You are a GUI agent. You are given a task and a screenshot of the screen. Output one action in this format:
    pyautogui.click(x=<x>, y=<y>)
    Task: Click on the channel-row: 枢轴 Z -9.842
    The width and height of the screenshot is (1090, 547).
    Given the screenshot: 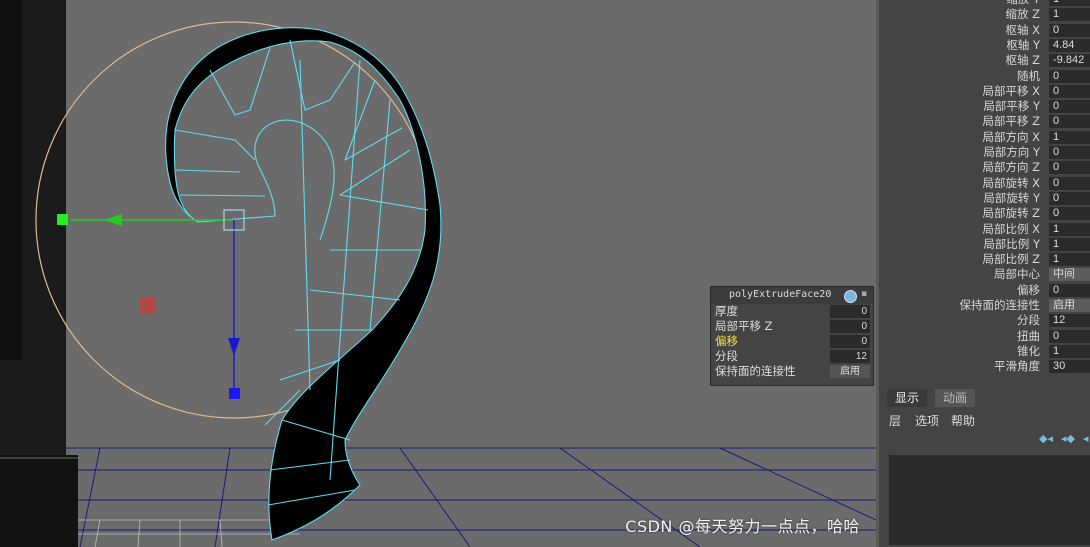 What is the action you would take?
    pyautogui.click(x=984, y=60)
    